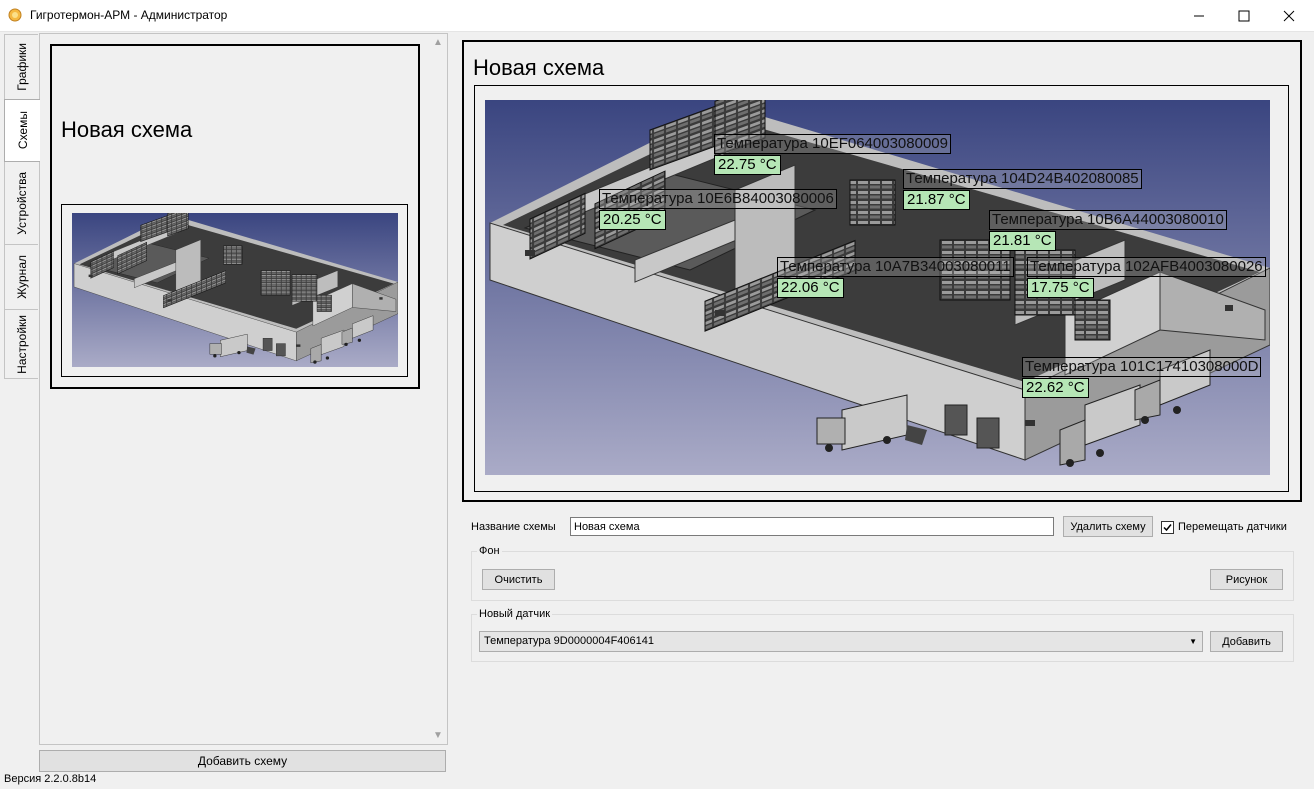 This screenshot has height=789, width=1314. Describe the element at coordinates (632, 220) in the screenshot. I see `sensor-value: 20.25 °C` at that location.